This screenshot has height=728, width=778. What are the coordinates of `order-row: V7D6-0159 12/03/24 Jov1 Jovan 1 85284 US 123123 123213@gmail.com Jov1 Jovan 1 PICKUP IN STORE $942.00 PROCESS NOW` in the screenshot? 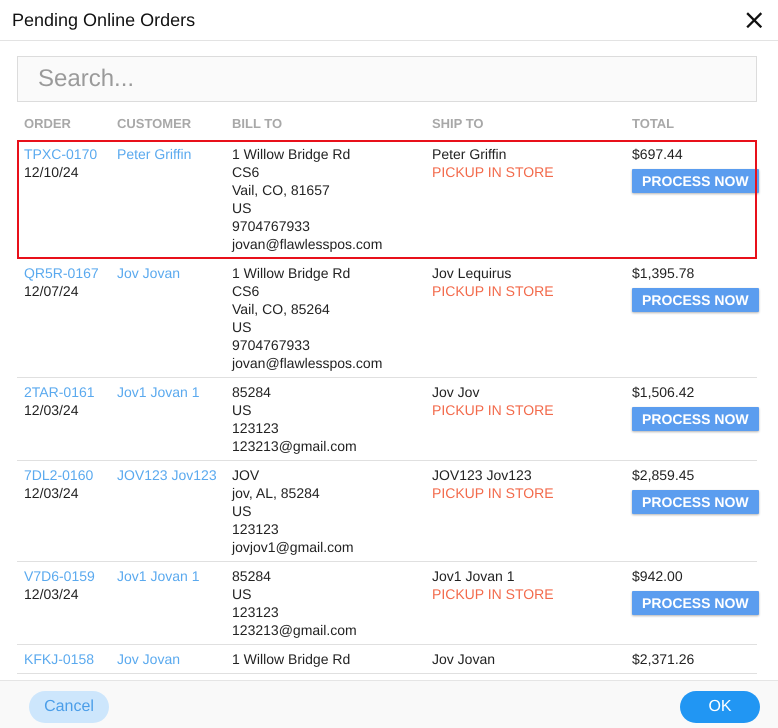 It's located at (387, 603).